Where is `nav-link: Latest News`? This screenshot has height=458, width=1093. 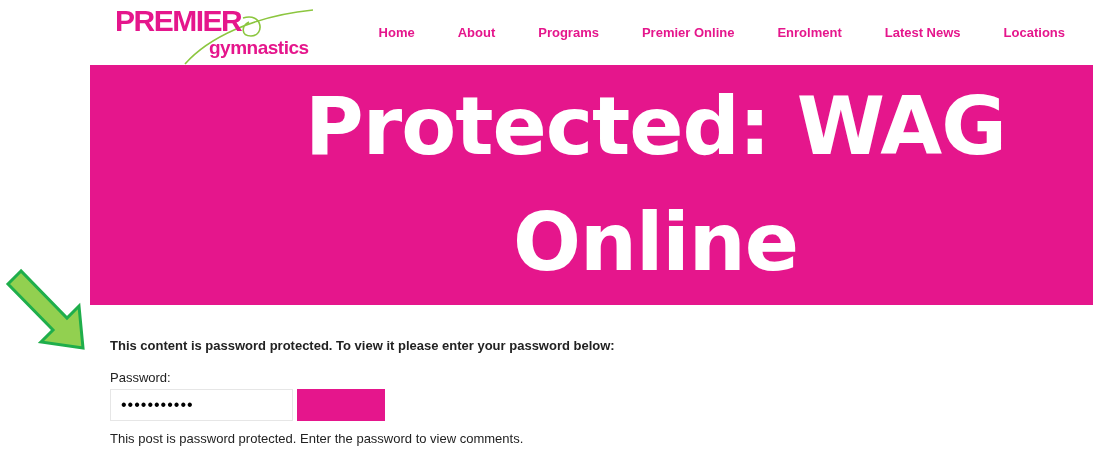
nav-link: Latest News is located at coordinates (922, 32).